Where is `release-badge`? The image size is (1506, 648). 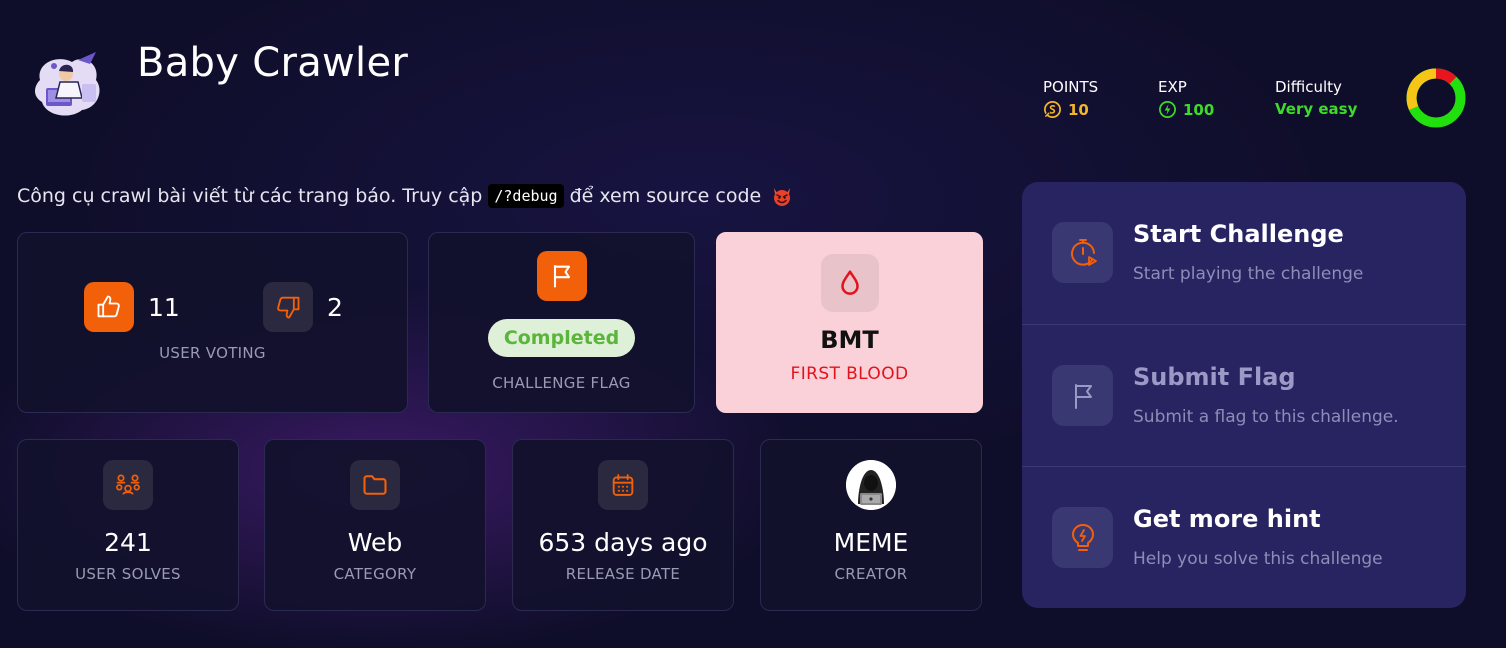 release-badge is located at coordinates (623, 485).